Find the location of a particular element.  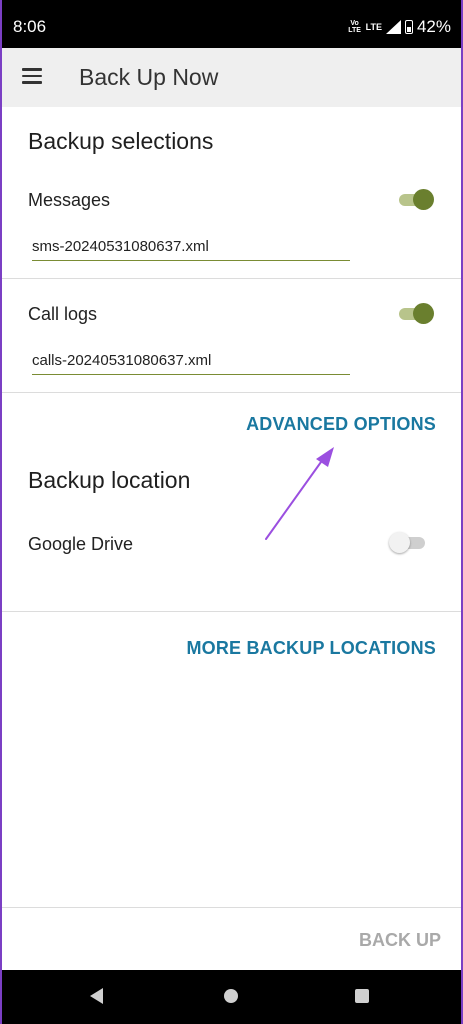

app-bar: Back Up Now is located at coordinates (231, 77).